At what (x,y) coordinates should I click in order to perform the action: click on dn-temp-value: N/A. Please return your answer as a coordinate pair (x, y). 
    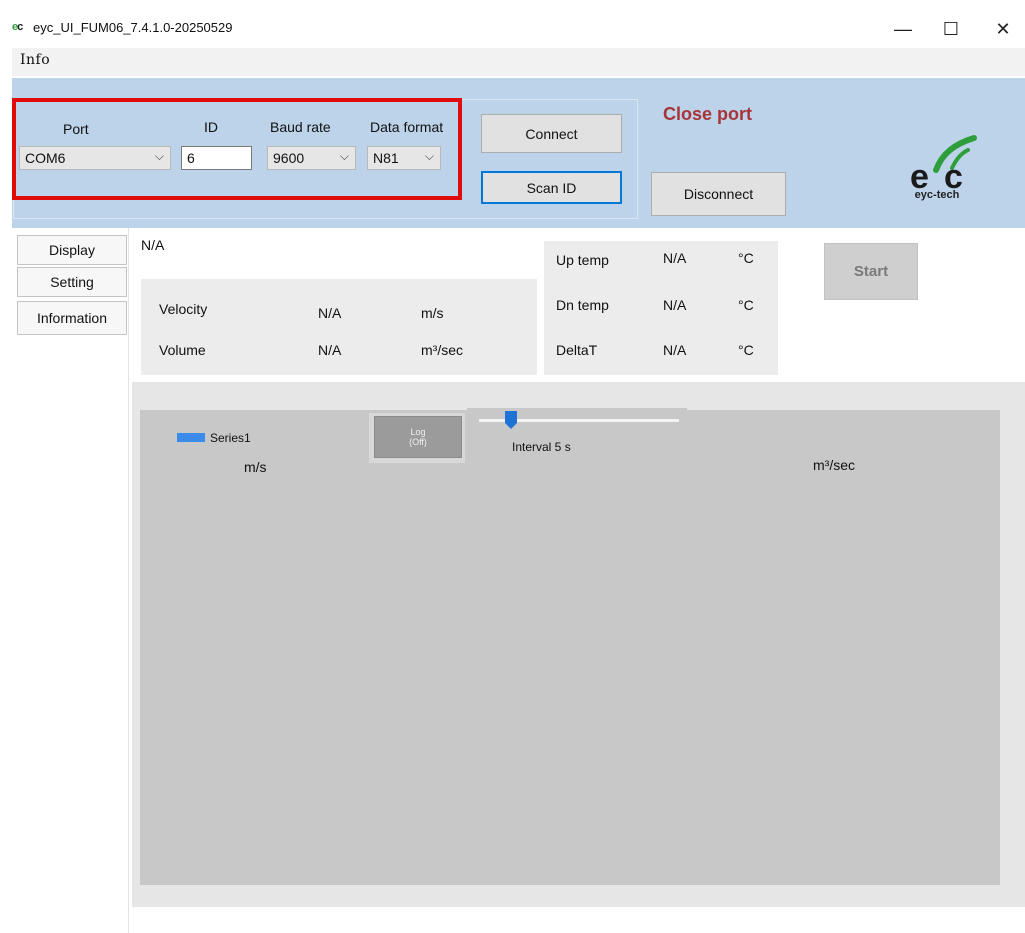
    Looking at the image, I should click on (675, 305).